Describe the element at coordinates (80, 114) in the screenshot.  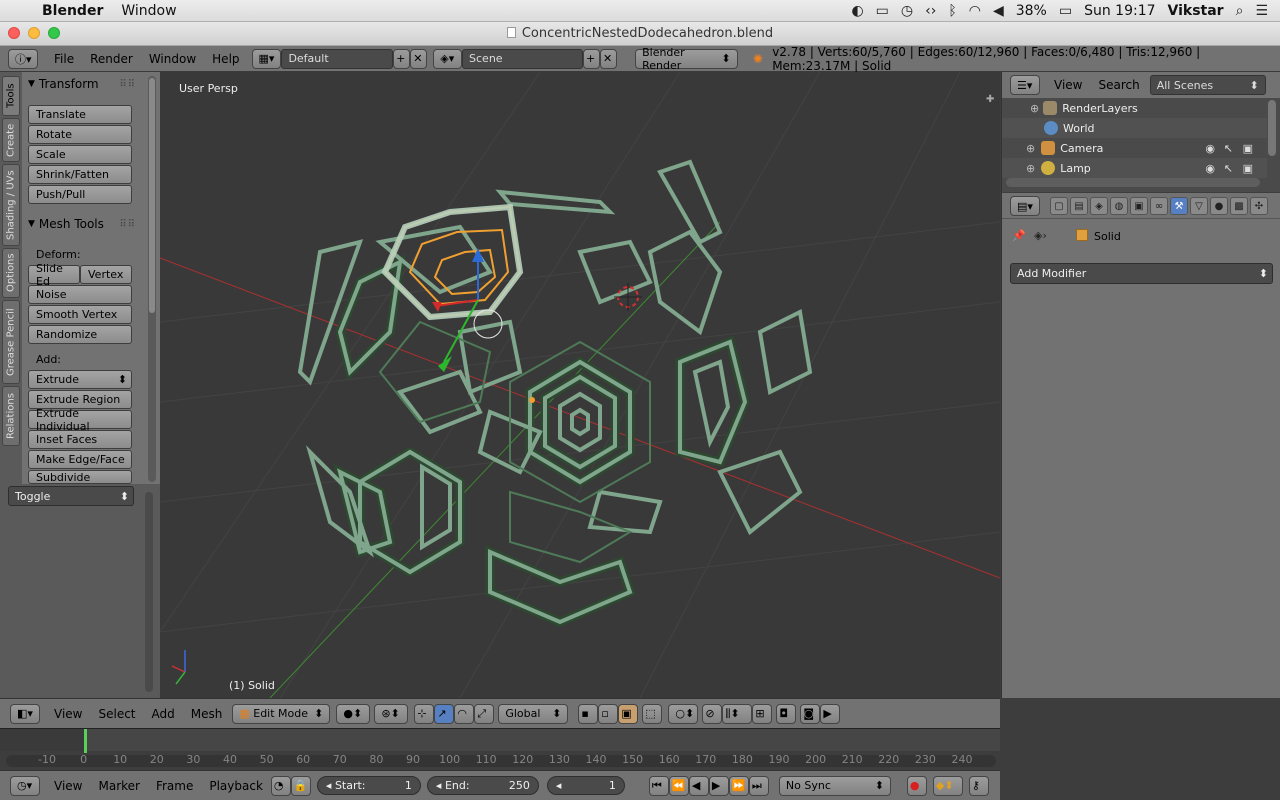
I see `translate-button: Translate` at that location.